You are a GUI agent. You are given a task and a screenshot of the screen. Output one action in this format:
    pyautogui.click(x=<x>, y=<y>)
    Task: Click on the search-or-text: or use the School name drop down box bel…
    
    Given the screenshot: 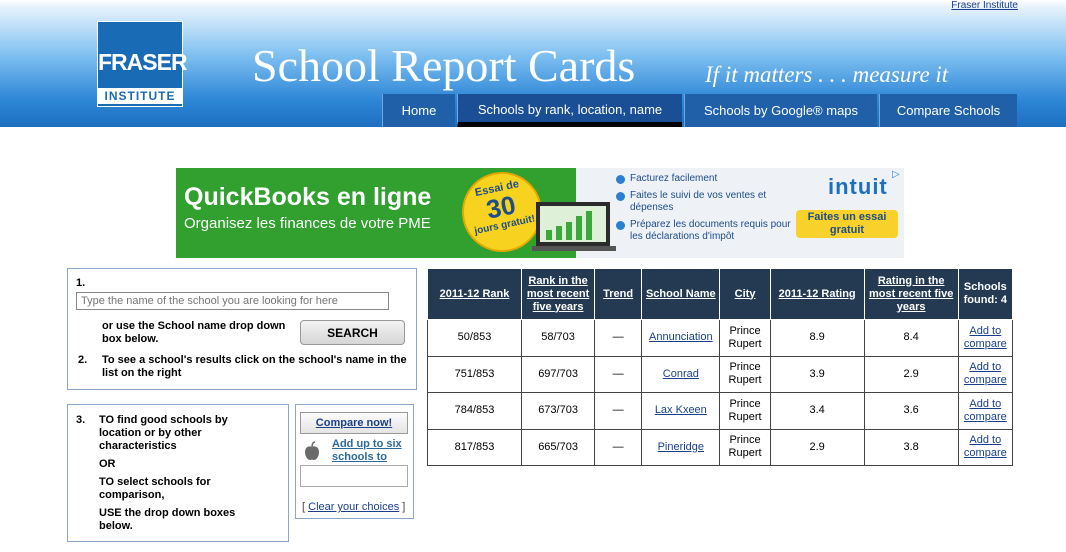 What is the action you would take?
    pyautogui.click(x=194, y=332)
    